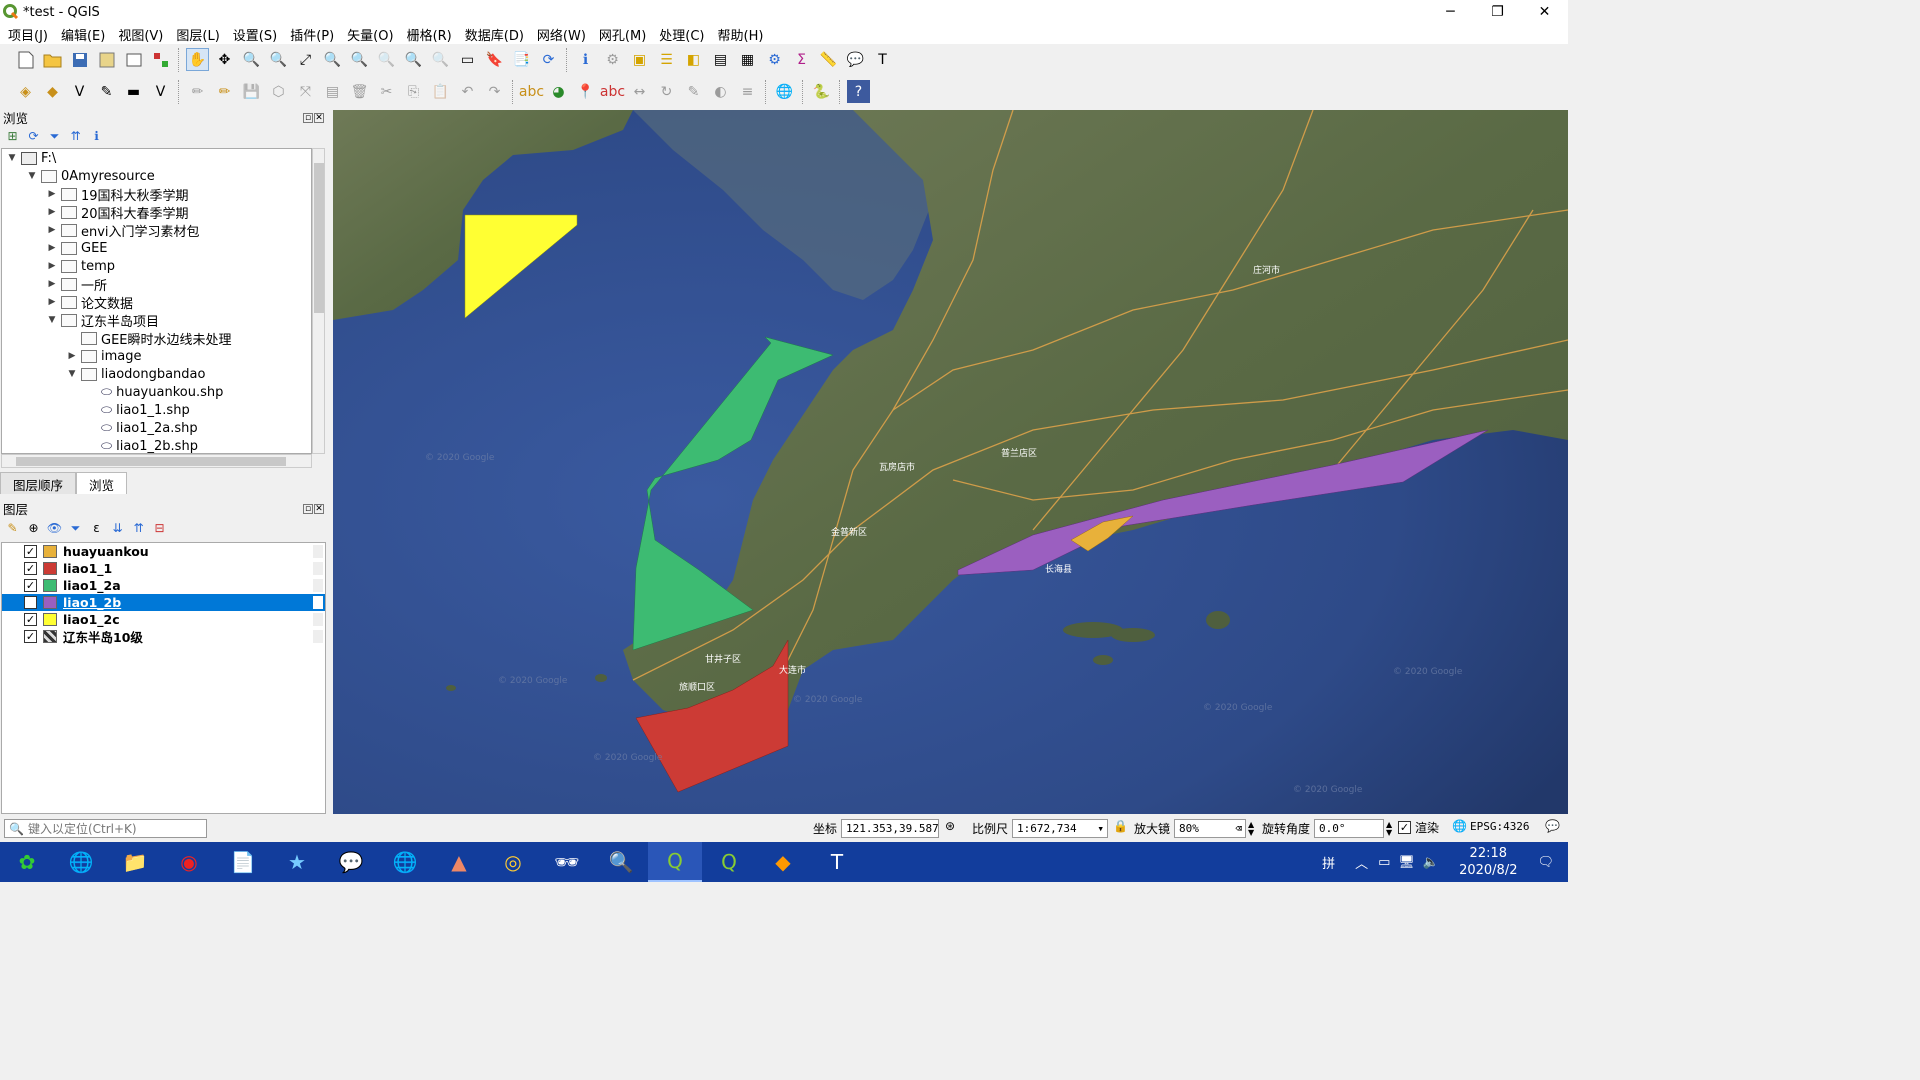  What do you see at coordinates (739, 34) in the screenshot?
I see `menu-help: 帮助(H)` at bounding box center [739, 34].